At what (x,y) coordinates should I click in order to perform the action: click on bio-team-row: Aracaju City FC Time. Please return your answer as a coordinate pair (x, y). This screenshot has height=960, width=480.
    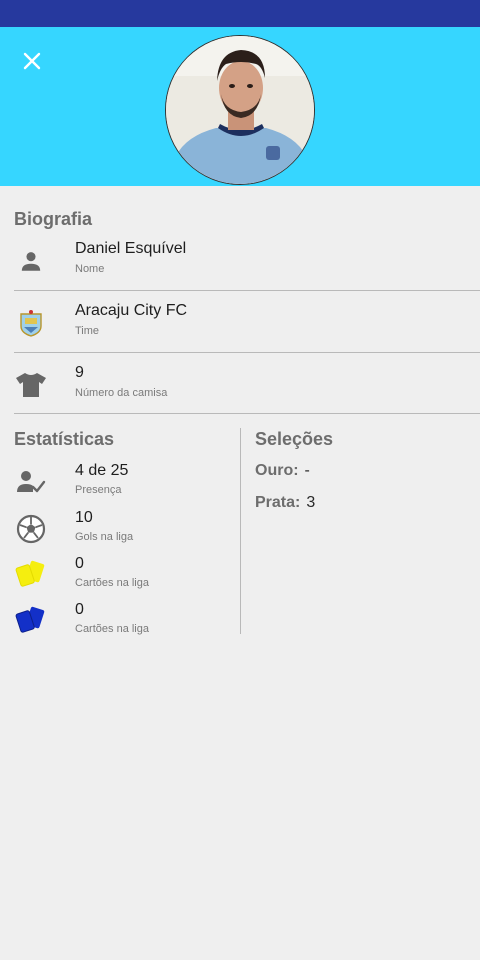
    Looking at the image, I should click on (240, 321).